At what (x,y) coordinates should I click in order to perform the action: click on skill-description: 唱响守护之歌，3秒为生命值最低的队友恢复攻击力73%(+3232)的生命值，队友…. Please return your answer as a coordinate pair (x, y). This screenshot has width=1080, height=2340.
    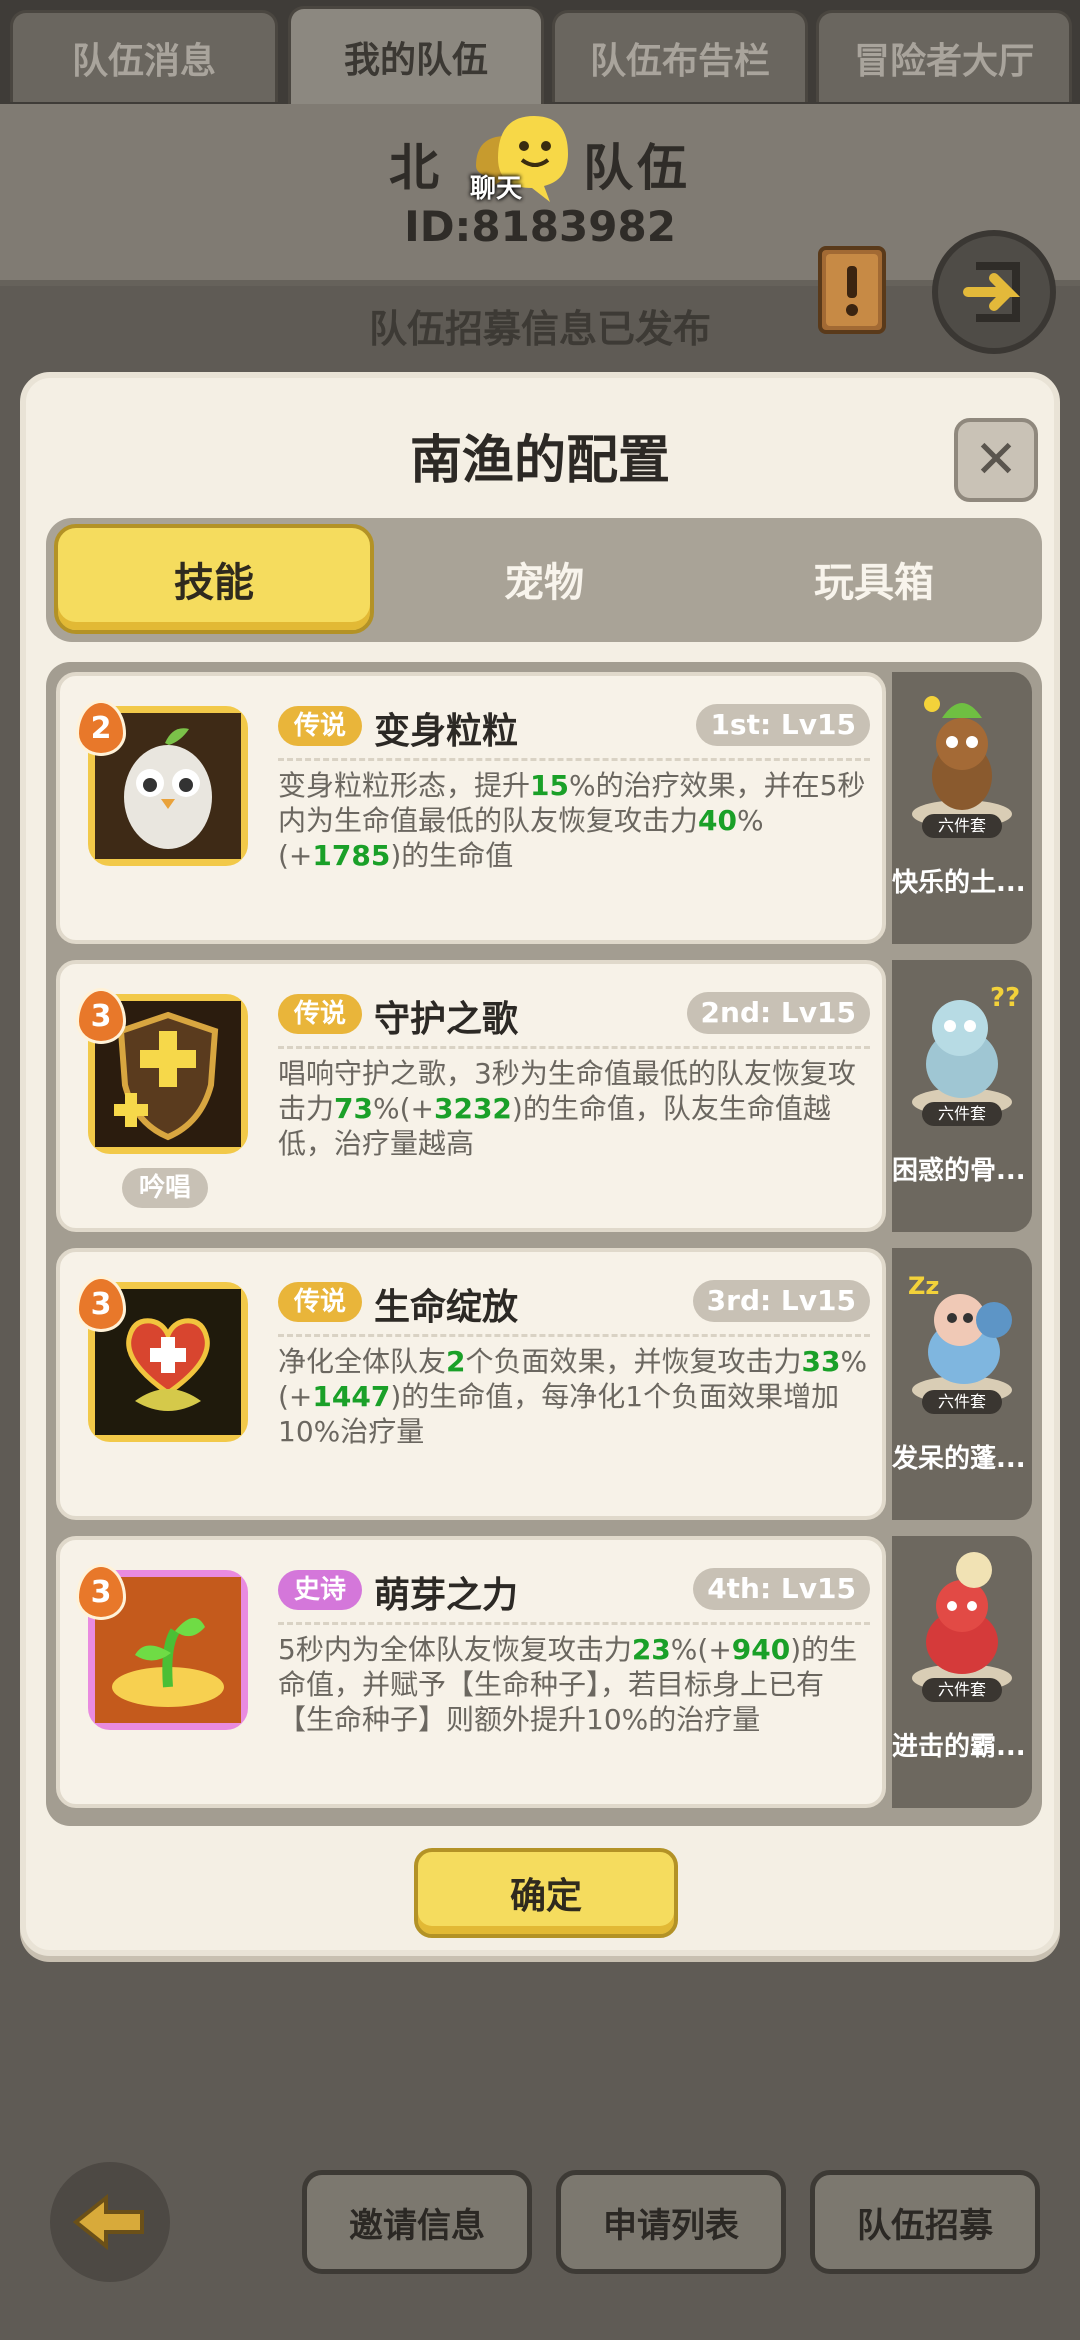
    Looking at the image, I should click on (574, 1108).